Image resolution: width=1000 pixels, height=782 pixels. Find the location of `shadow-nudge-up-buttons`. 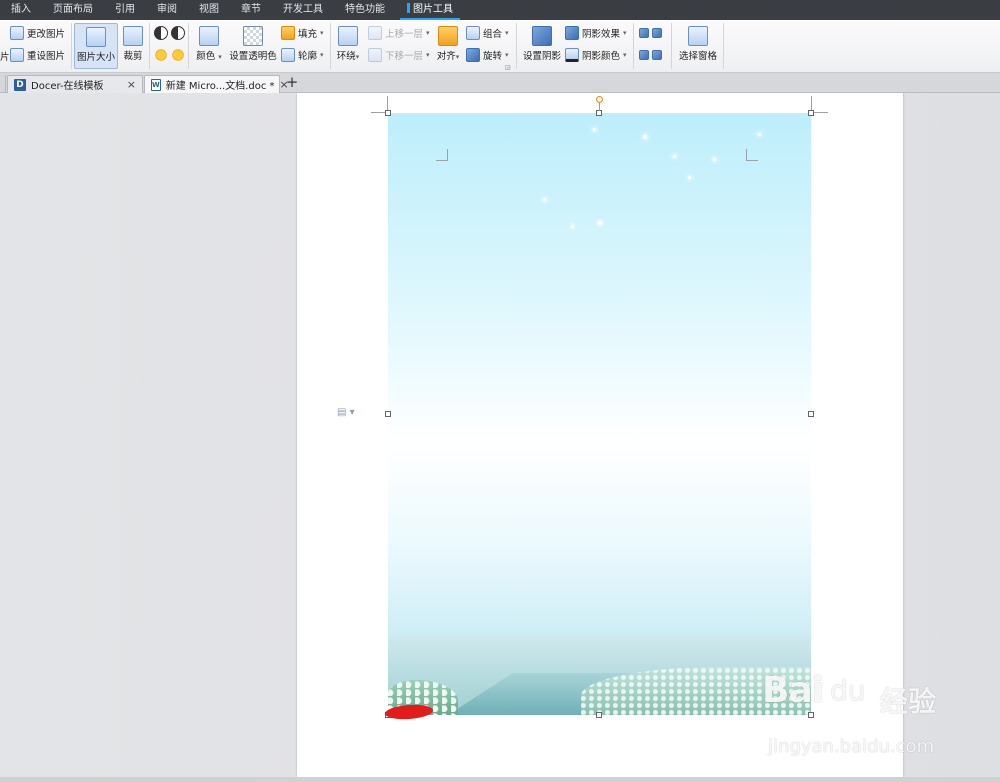

shadow-nudge-up-buttons is located at coordinates (650, 33).